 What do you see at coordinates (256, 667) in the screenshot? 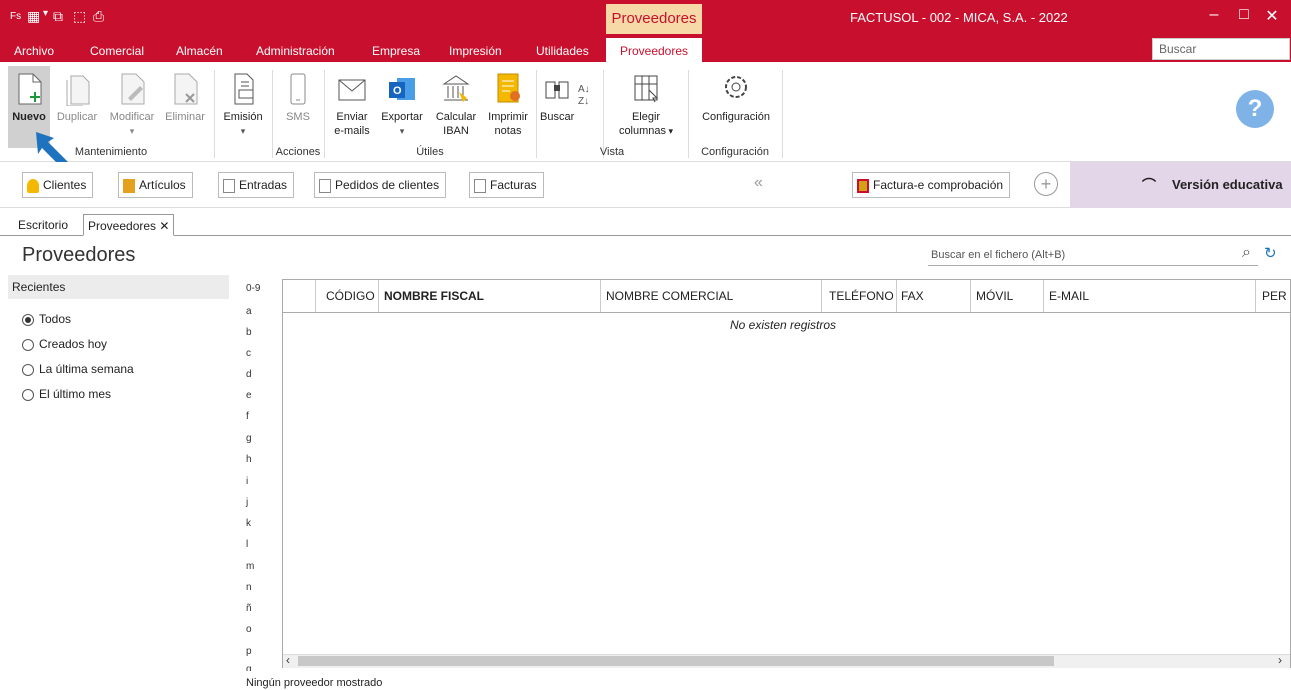
I see `letter-index-item: q` at bounding box center [256, 667].